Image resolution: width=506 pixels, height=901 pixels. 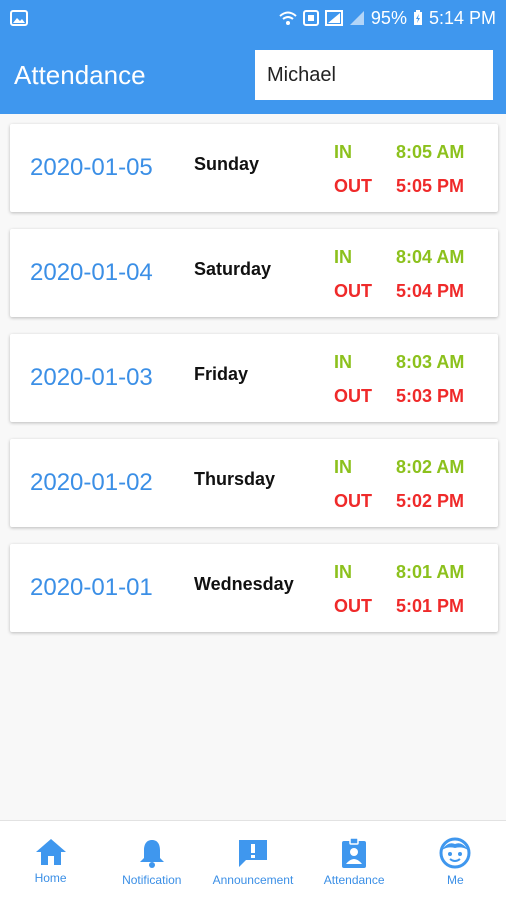 I want to click on app-bar: Attendance, so click(x=253, y=75).